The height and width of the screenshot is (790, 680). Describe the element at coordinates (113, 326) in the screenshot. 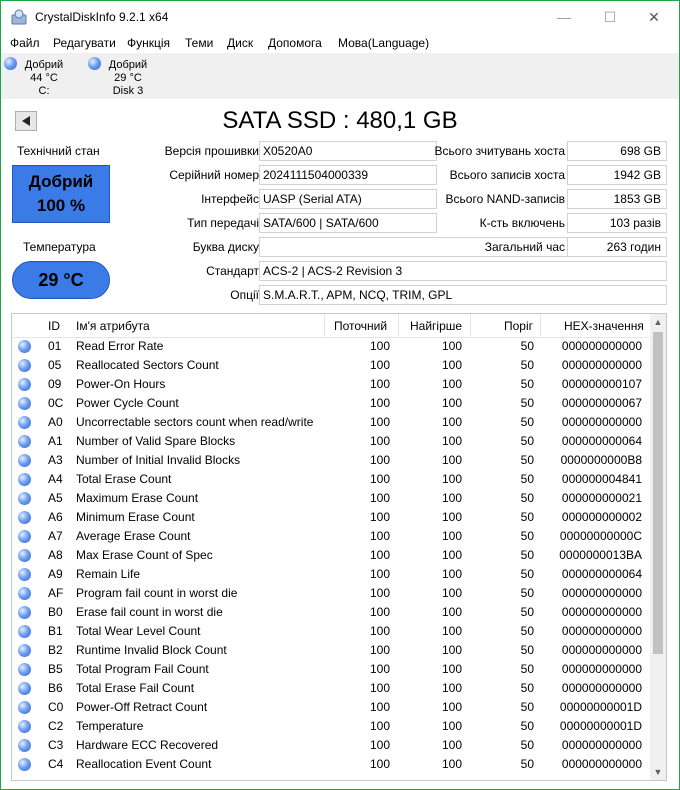

I see `header-name: Ім'я атрибута` at that location.